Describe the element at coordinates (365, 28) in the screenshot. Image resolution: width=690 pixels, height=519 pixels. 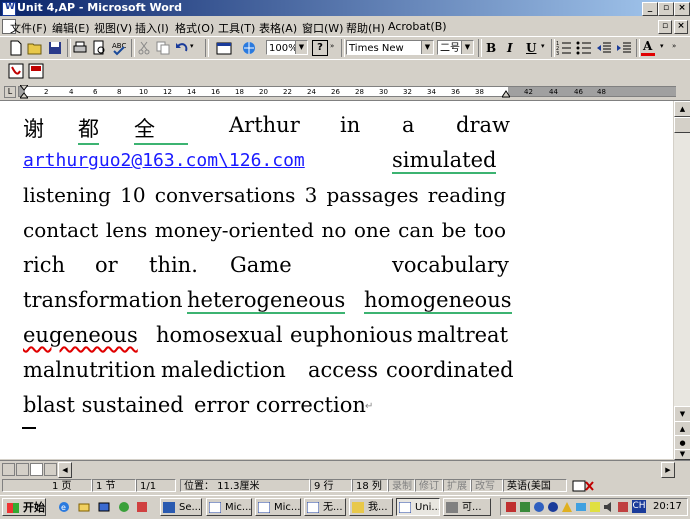
I see `menu-help: 帮助(H)` at that location.